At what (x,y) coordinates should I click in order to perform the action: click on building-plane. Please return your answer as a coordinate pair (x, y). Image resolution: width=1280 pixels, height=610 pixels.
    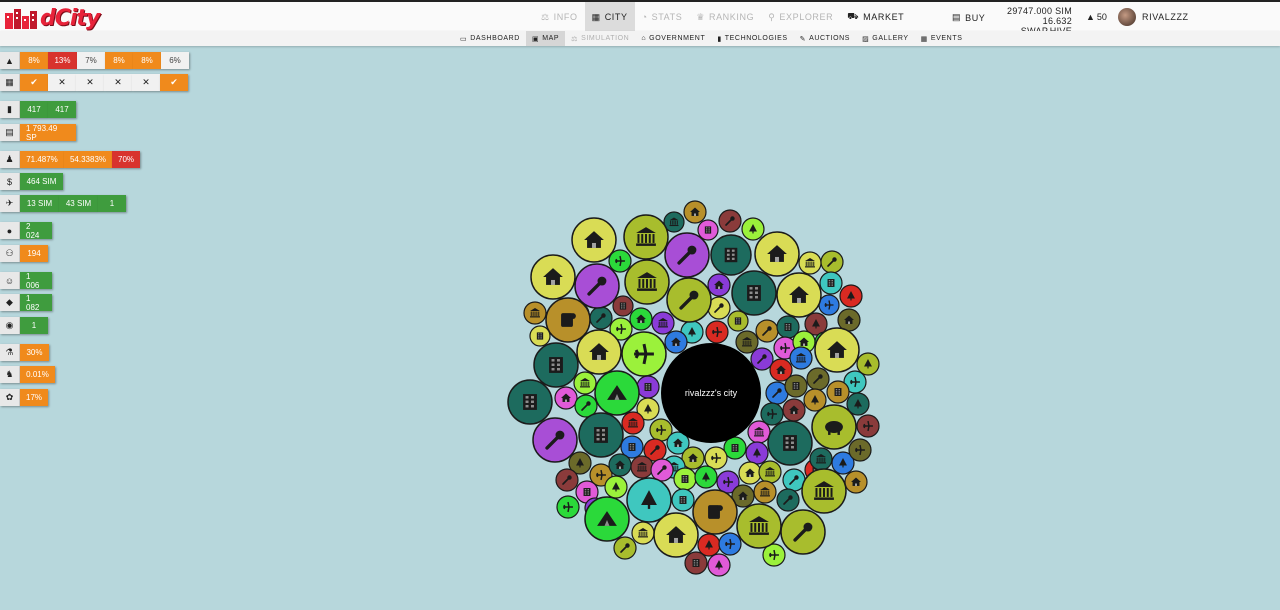
    Looking at the image, I should click on (644, 354).